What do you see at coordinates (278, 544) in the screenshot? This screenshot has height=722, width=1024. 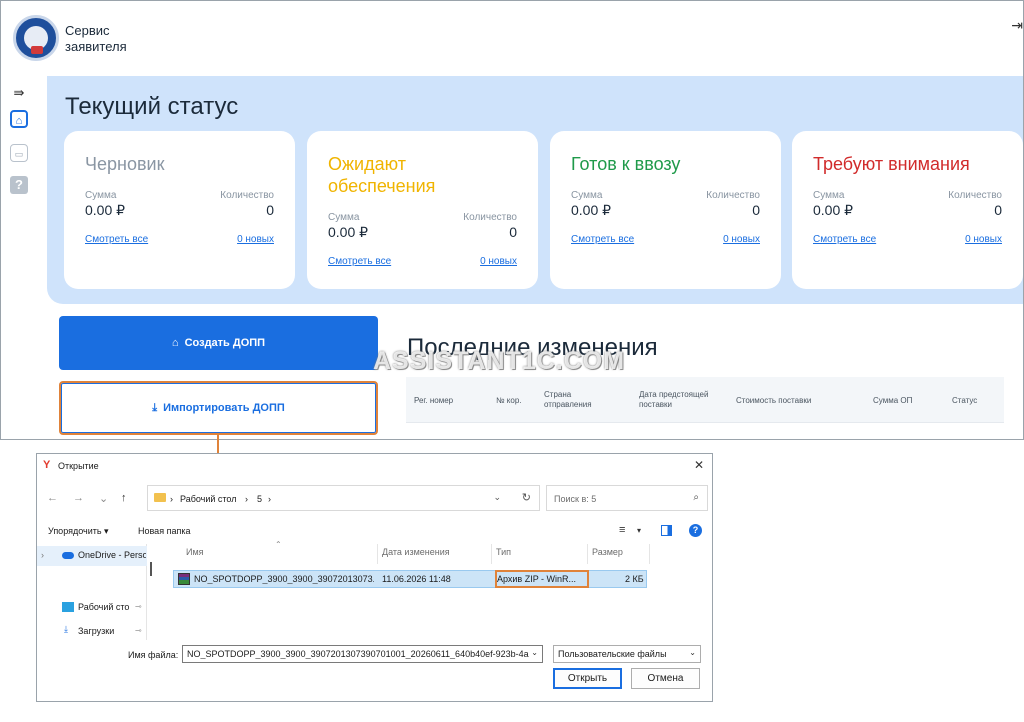 I see `sort-caret-icon: ⌃` at bounding box center [278, 544].